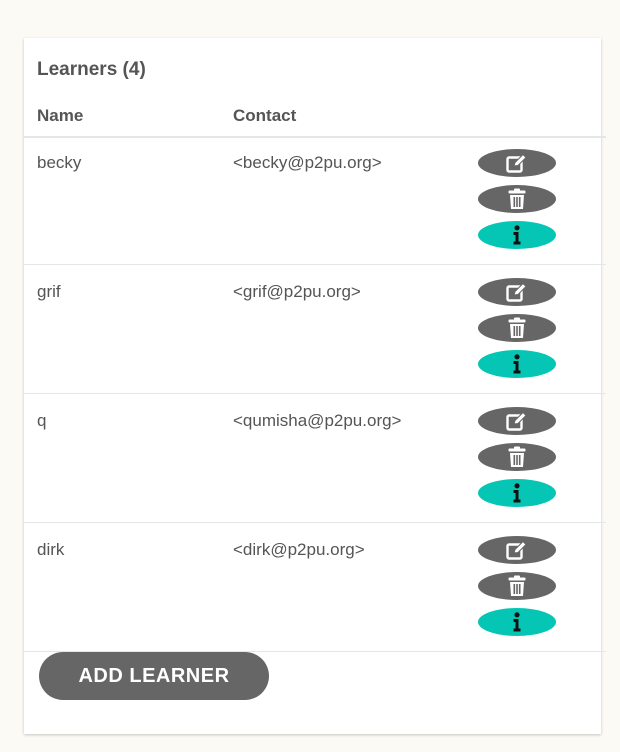  What do you see at coordinates (307, 162) in the screenshot?
I see `learner-contact: <becky@p2pu.org>` at bounding box center [307, 162].